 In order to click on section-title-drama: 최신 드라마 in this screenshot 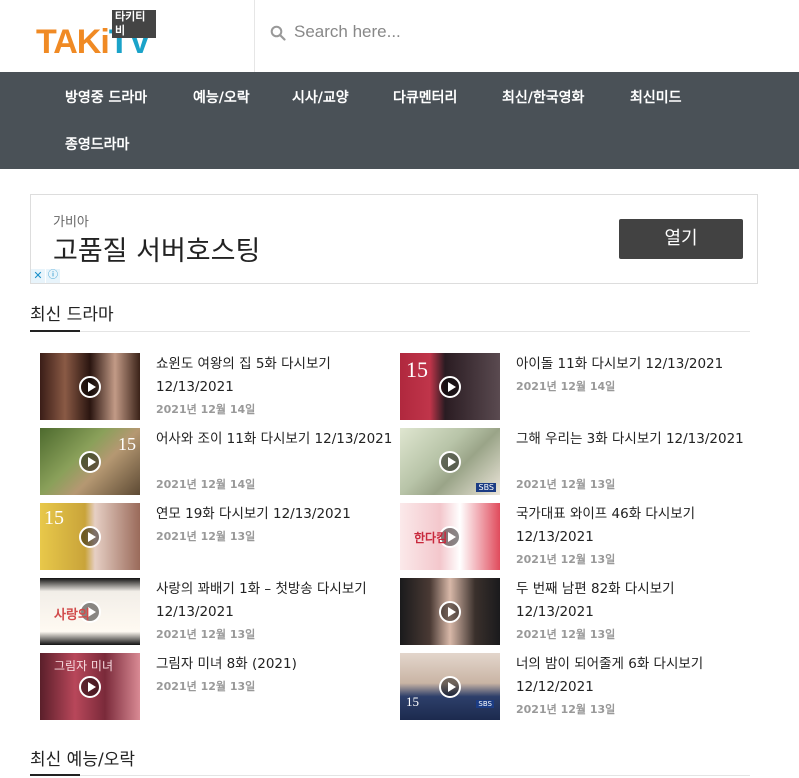, I will do `click(72, 315)`.